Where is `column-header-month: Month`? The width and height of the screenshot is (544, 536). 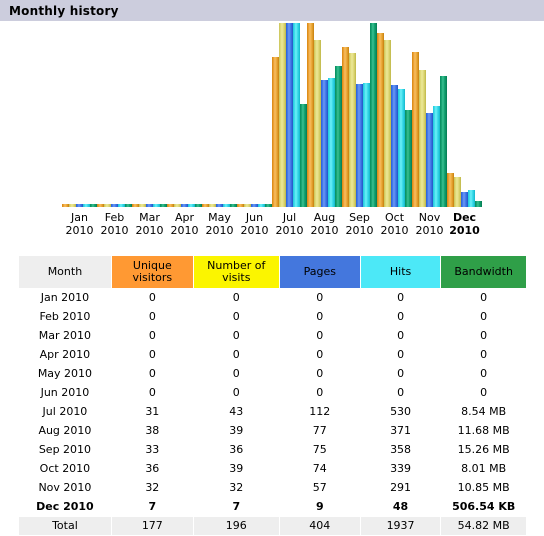 column-header-month: Month is located at coordinates (65, 272).